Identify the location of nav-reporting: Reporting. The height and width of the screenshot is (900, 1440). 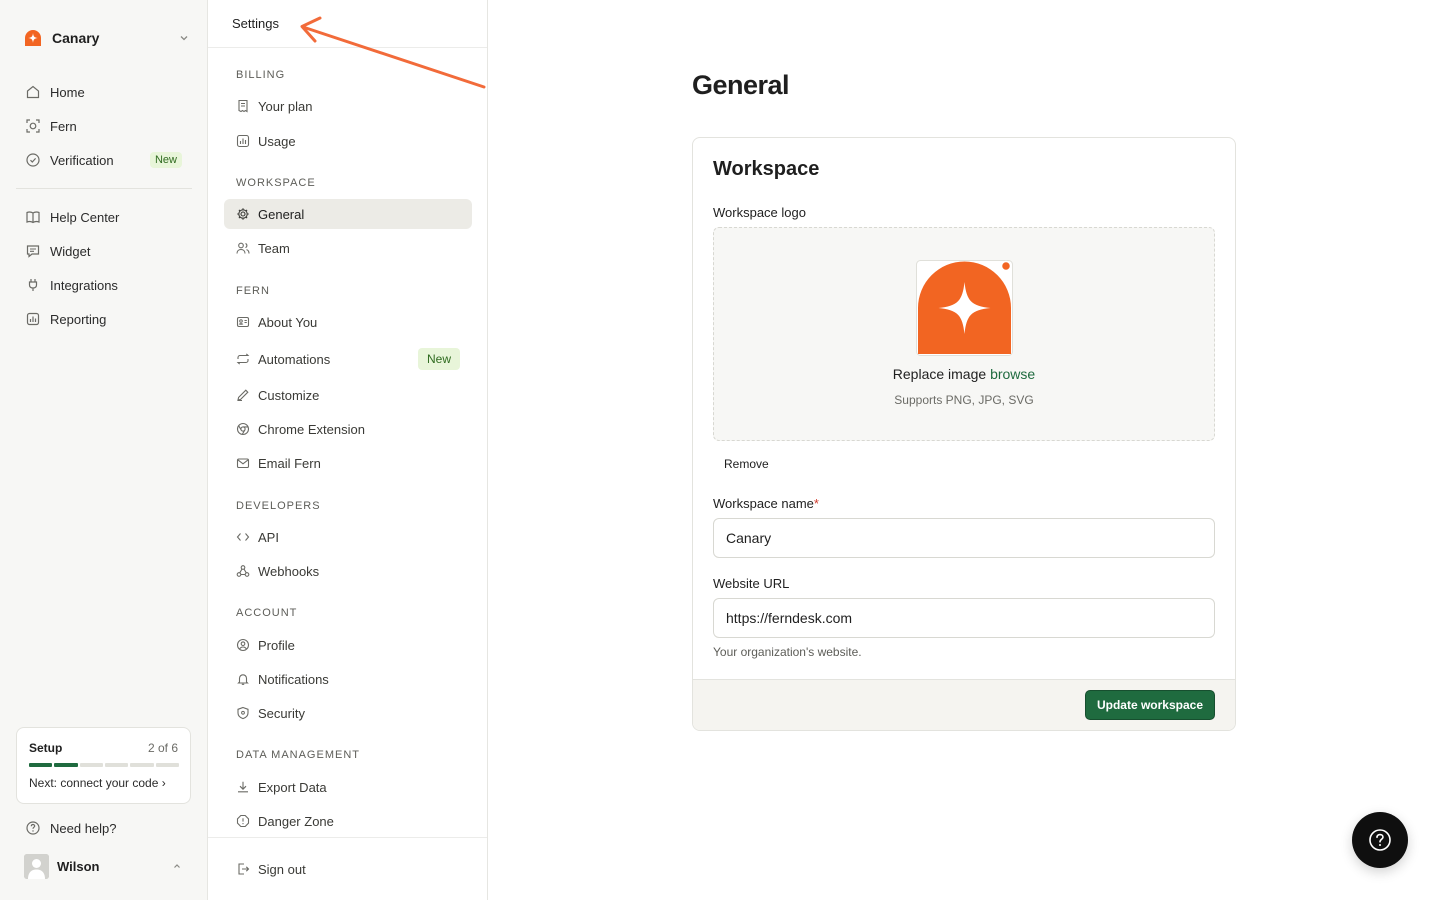
(104, 319).